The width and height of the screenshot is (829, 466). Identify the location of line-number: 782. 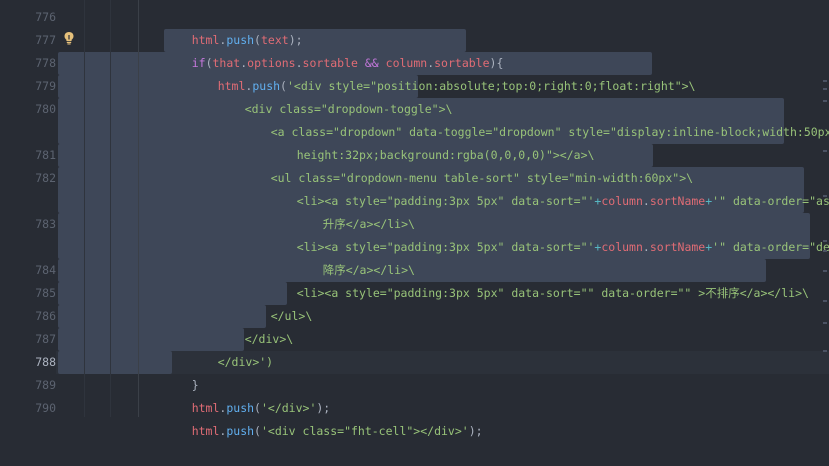
(45, 178).